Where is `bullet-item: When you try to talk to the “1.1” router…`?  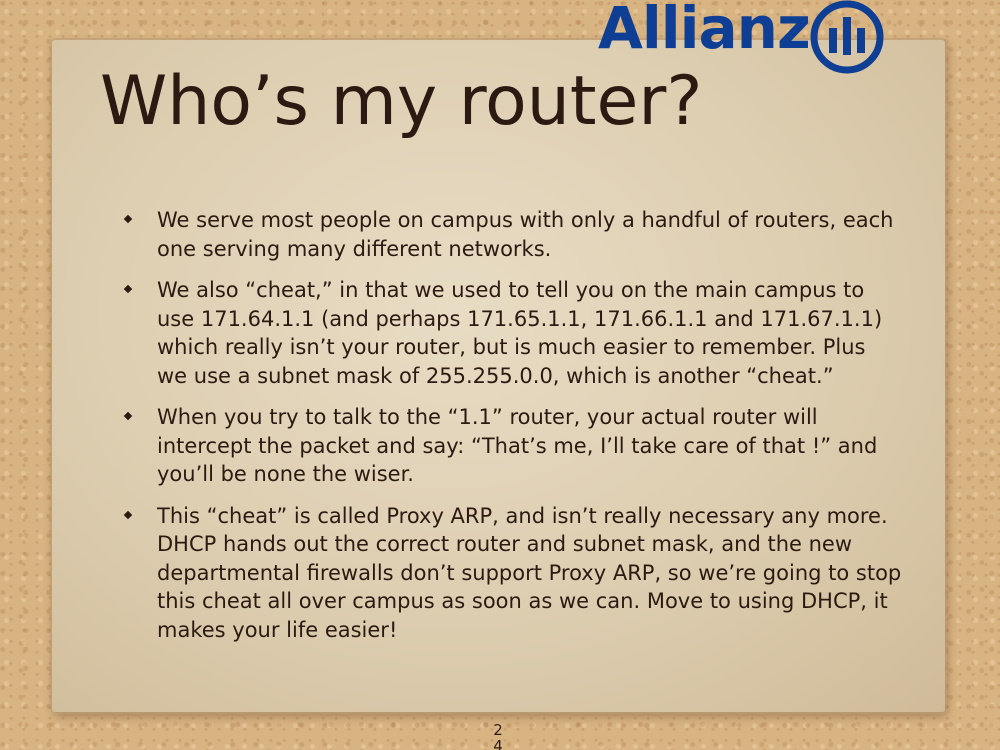 bullet-item: When you try to talk to the “1.1” router… is located at coordinates (512, 446).